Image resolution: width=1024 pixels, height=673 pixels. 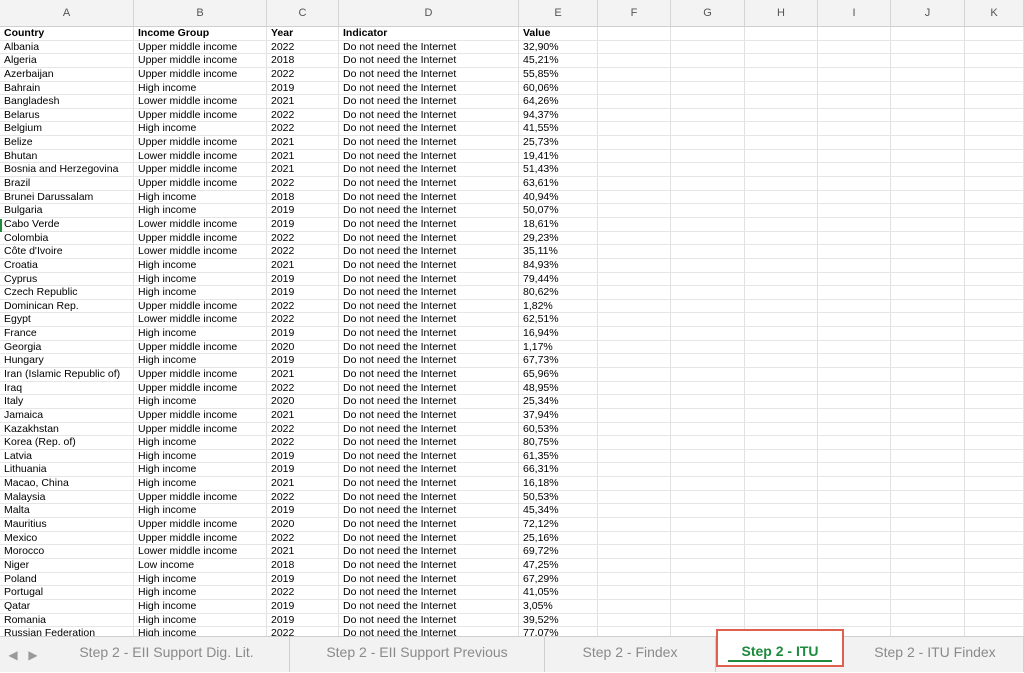 What do you see at coordinates (558, 620) in the screenshot?
I see `table-cell: 39,52%` at bounding box center [558, 620].